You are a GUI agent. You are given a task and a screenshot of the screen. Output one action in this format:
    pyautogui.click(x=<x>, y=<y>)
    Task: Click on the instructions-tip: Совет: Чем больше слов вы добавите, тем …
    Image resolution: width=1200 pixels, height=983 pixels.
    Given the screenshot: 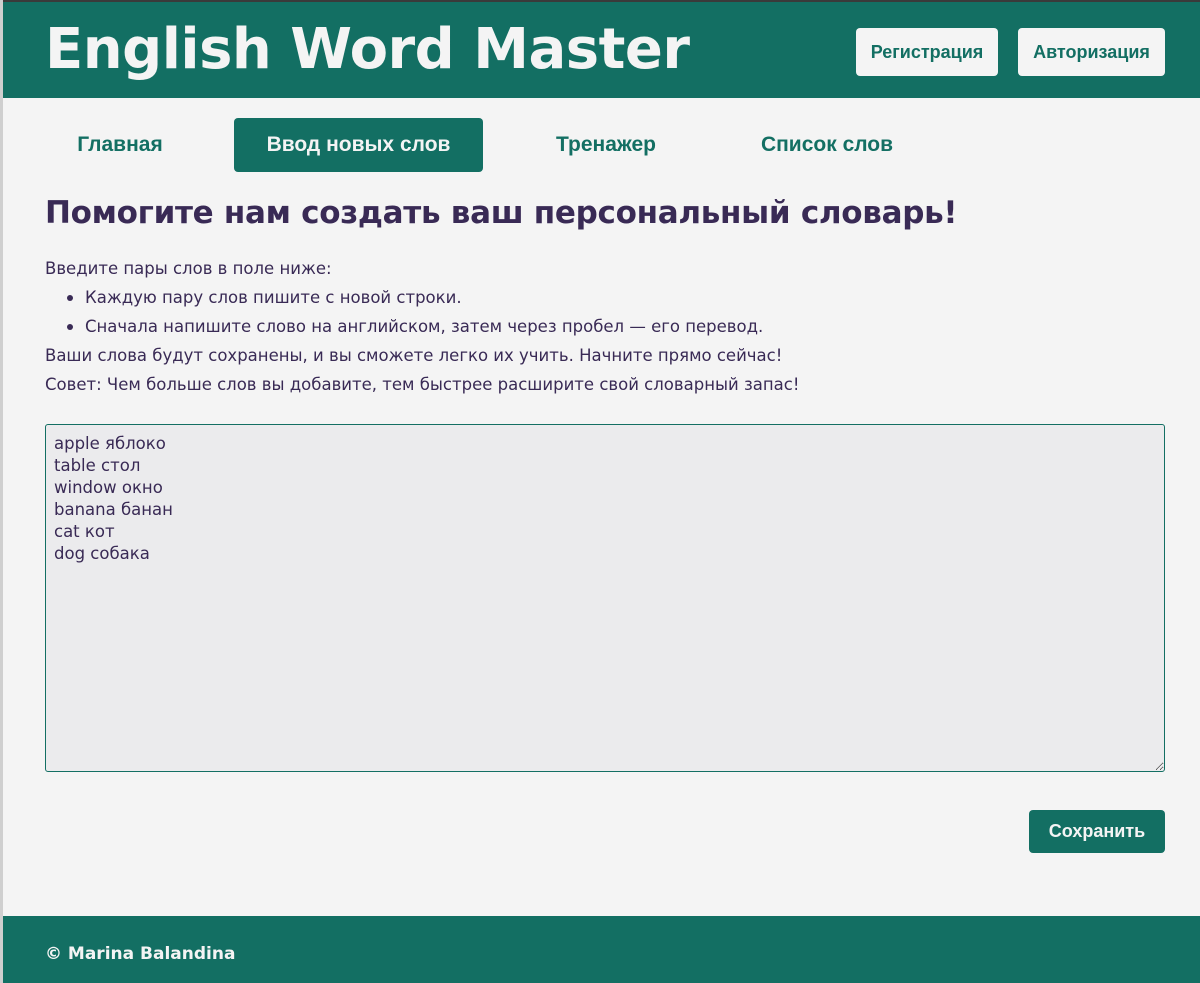 What is the action you would take?
    pyautogui.click(x=422, y=384)
    